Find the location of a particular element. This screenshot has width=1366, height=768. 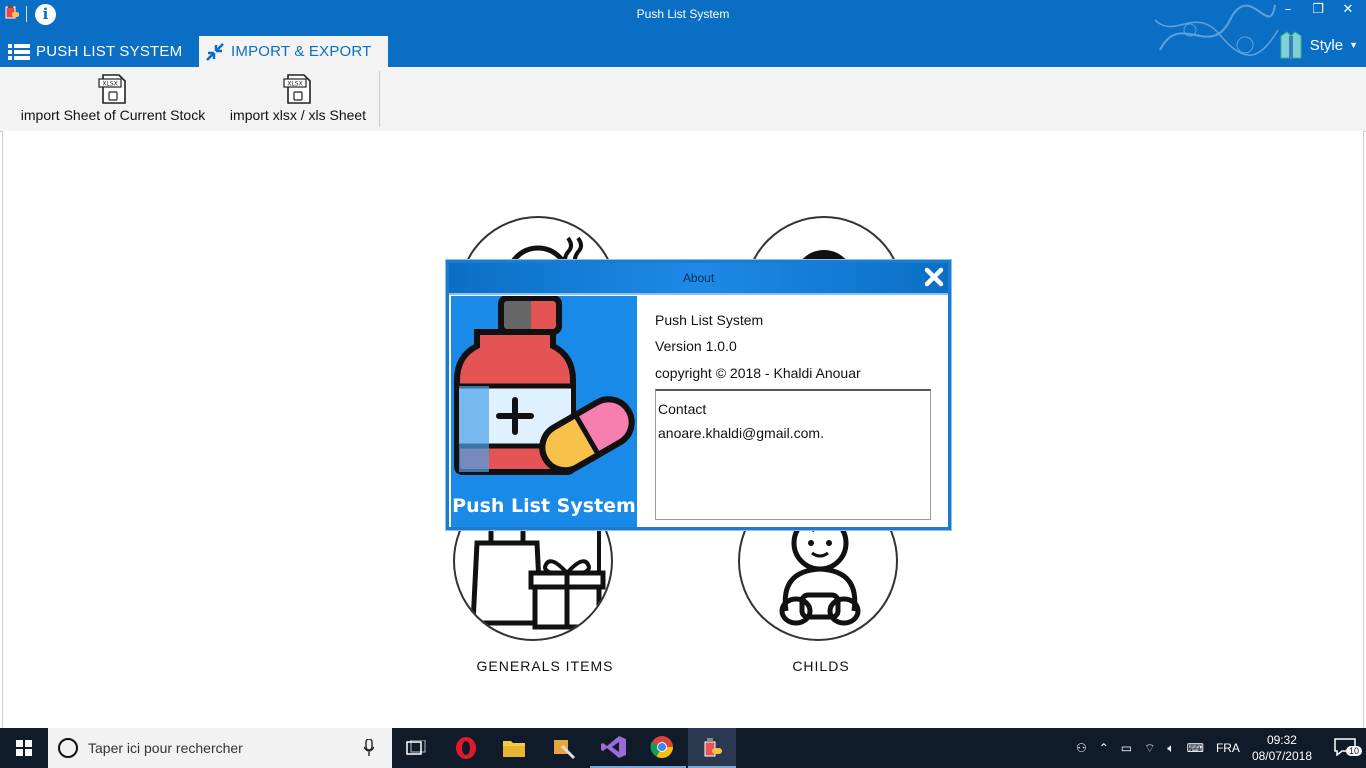

battery-icon: ▭ is located at coordinates (1126, 748).